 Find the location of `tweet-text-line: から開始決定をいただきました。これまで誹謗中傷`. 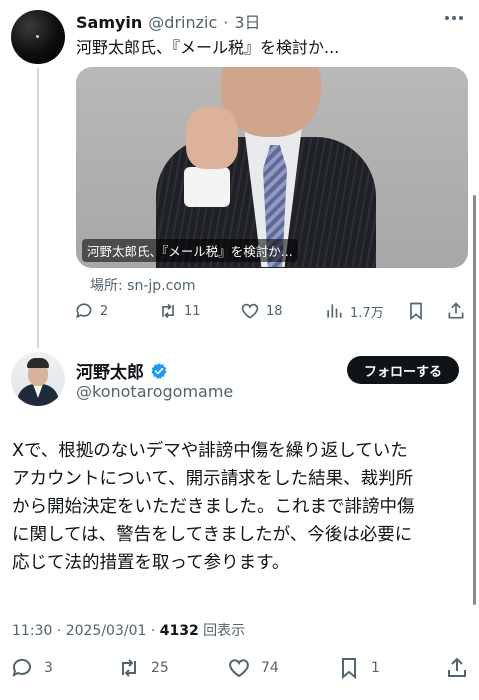

tweet-text-line: から開始決定をいただきました。これまで誹謗中傷 is located at coordinates (213, 507).